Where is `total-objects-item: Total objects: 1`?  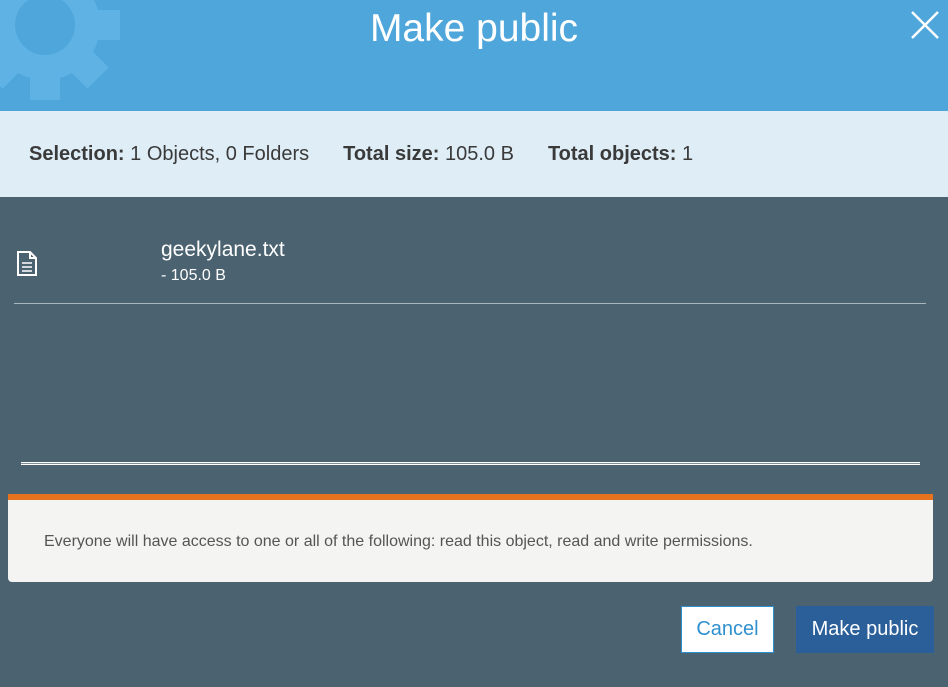 total-objects-item: Total objects: 1 is located at coordinates (620, 154).